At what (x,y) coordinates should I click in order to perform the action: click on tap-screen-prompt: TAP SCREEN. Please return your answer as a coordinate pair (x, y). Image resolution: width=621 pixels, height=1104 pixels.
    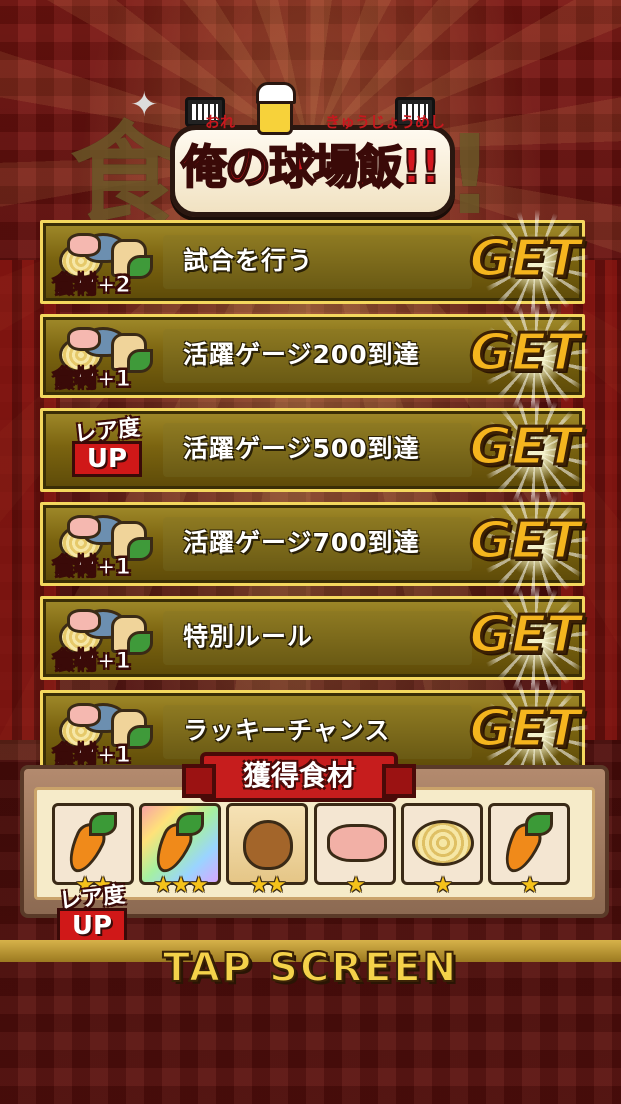
    Looking at the image, I should click on (310, 968).